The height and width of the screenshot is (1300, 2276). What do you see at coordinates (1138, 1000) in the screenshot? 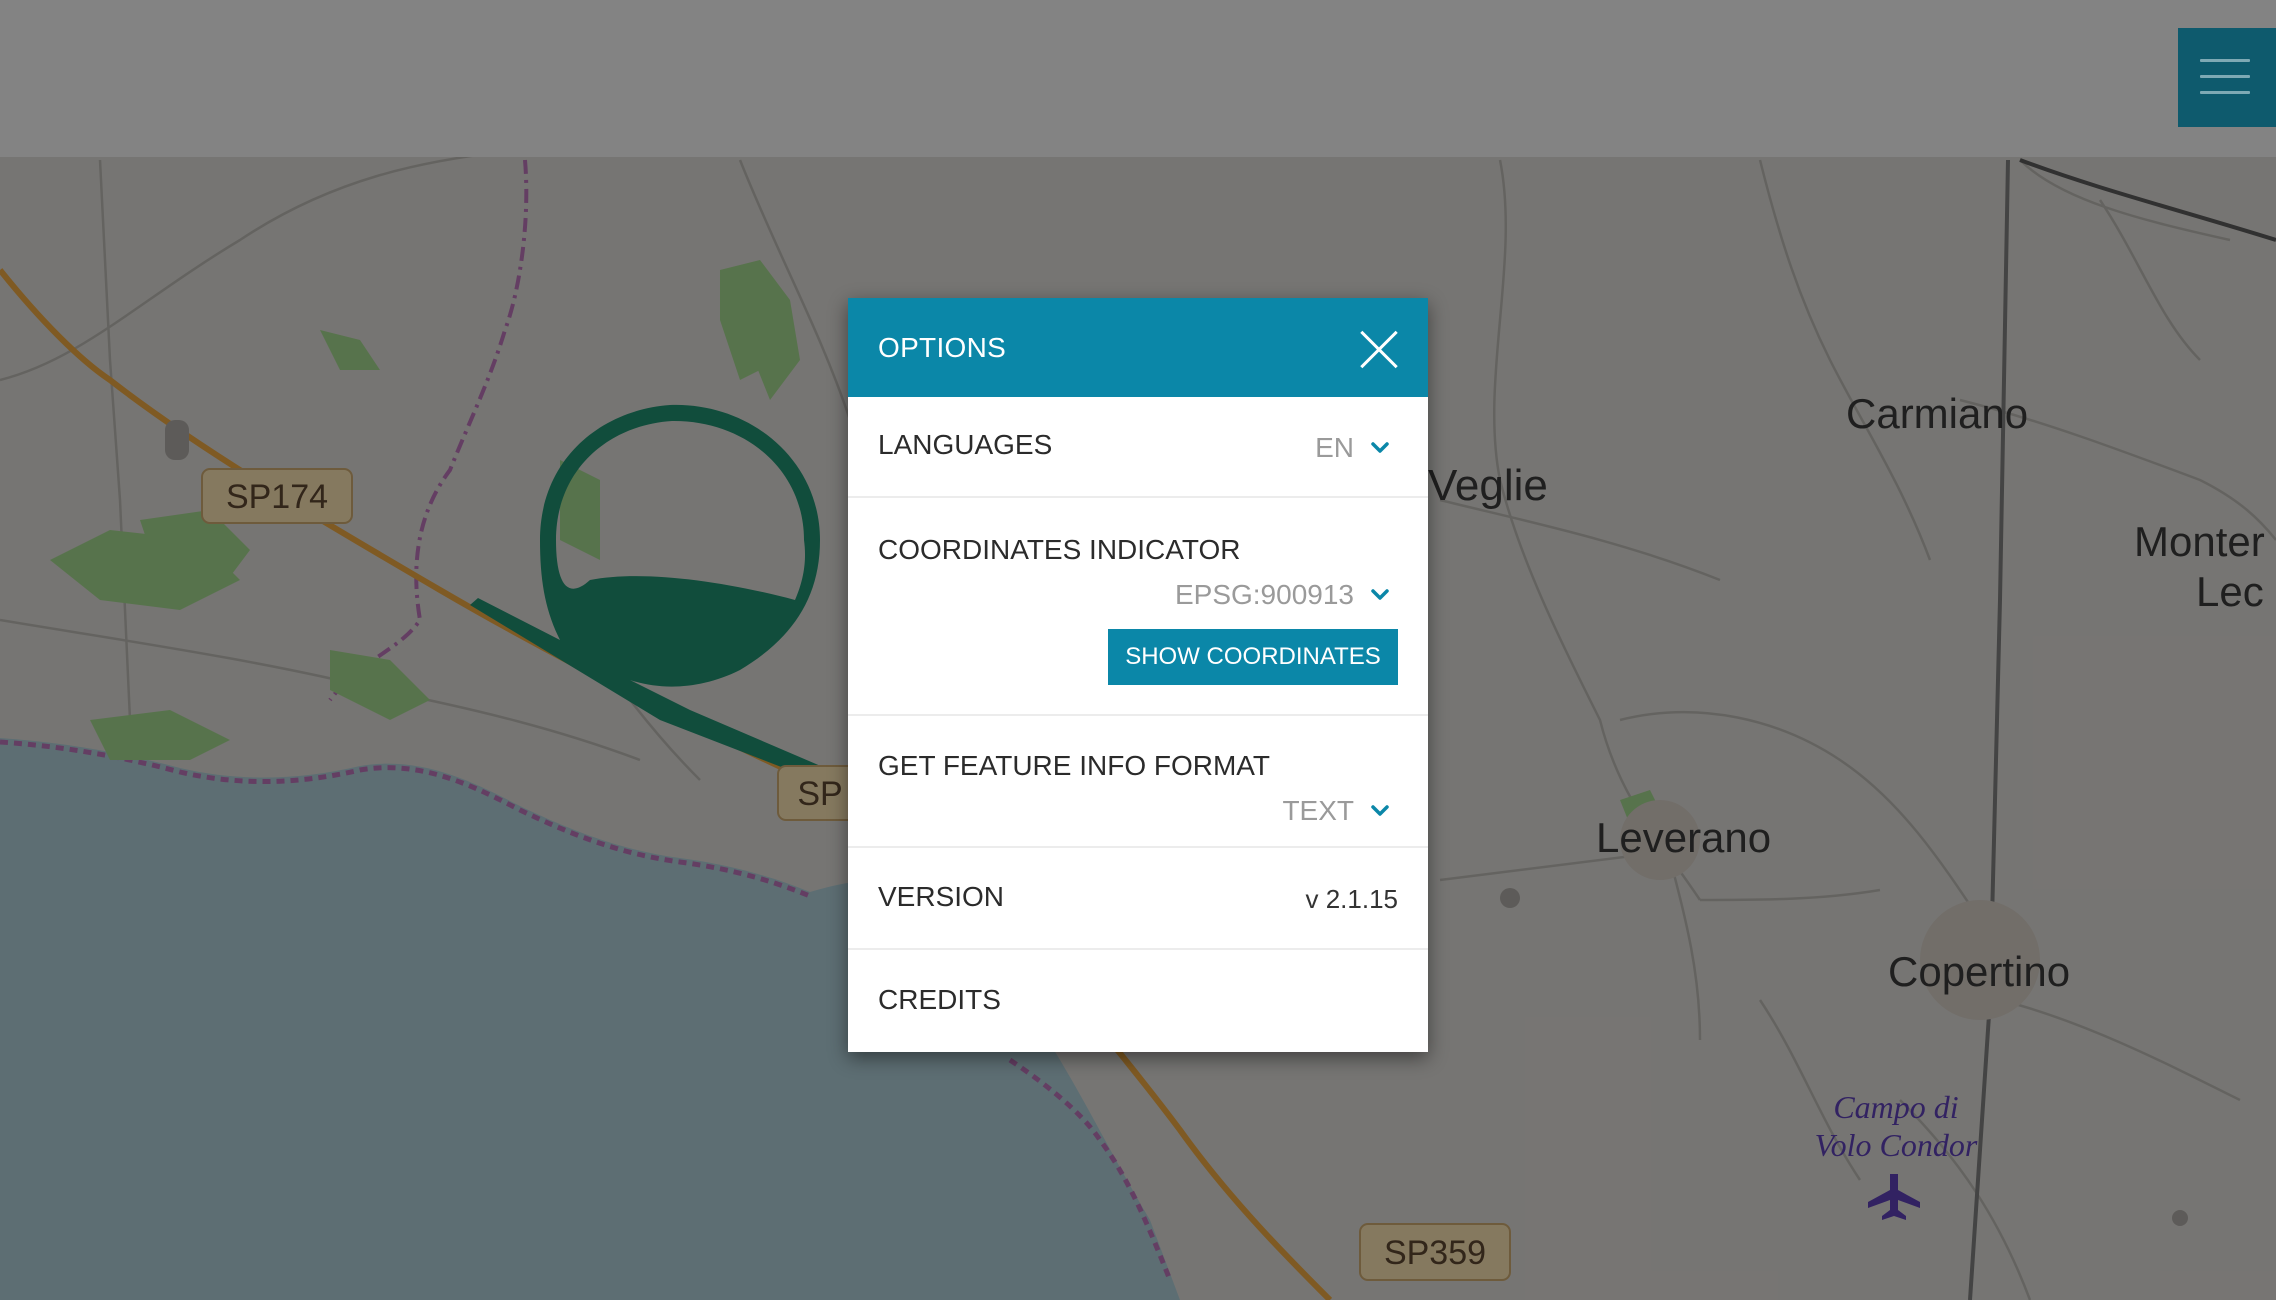
I see `credits-row: CREDITS` at bounding box center [1138, 1000].